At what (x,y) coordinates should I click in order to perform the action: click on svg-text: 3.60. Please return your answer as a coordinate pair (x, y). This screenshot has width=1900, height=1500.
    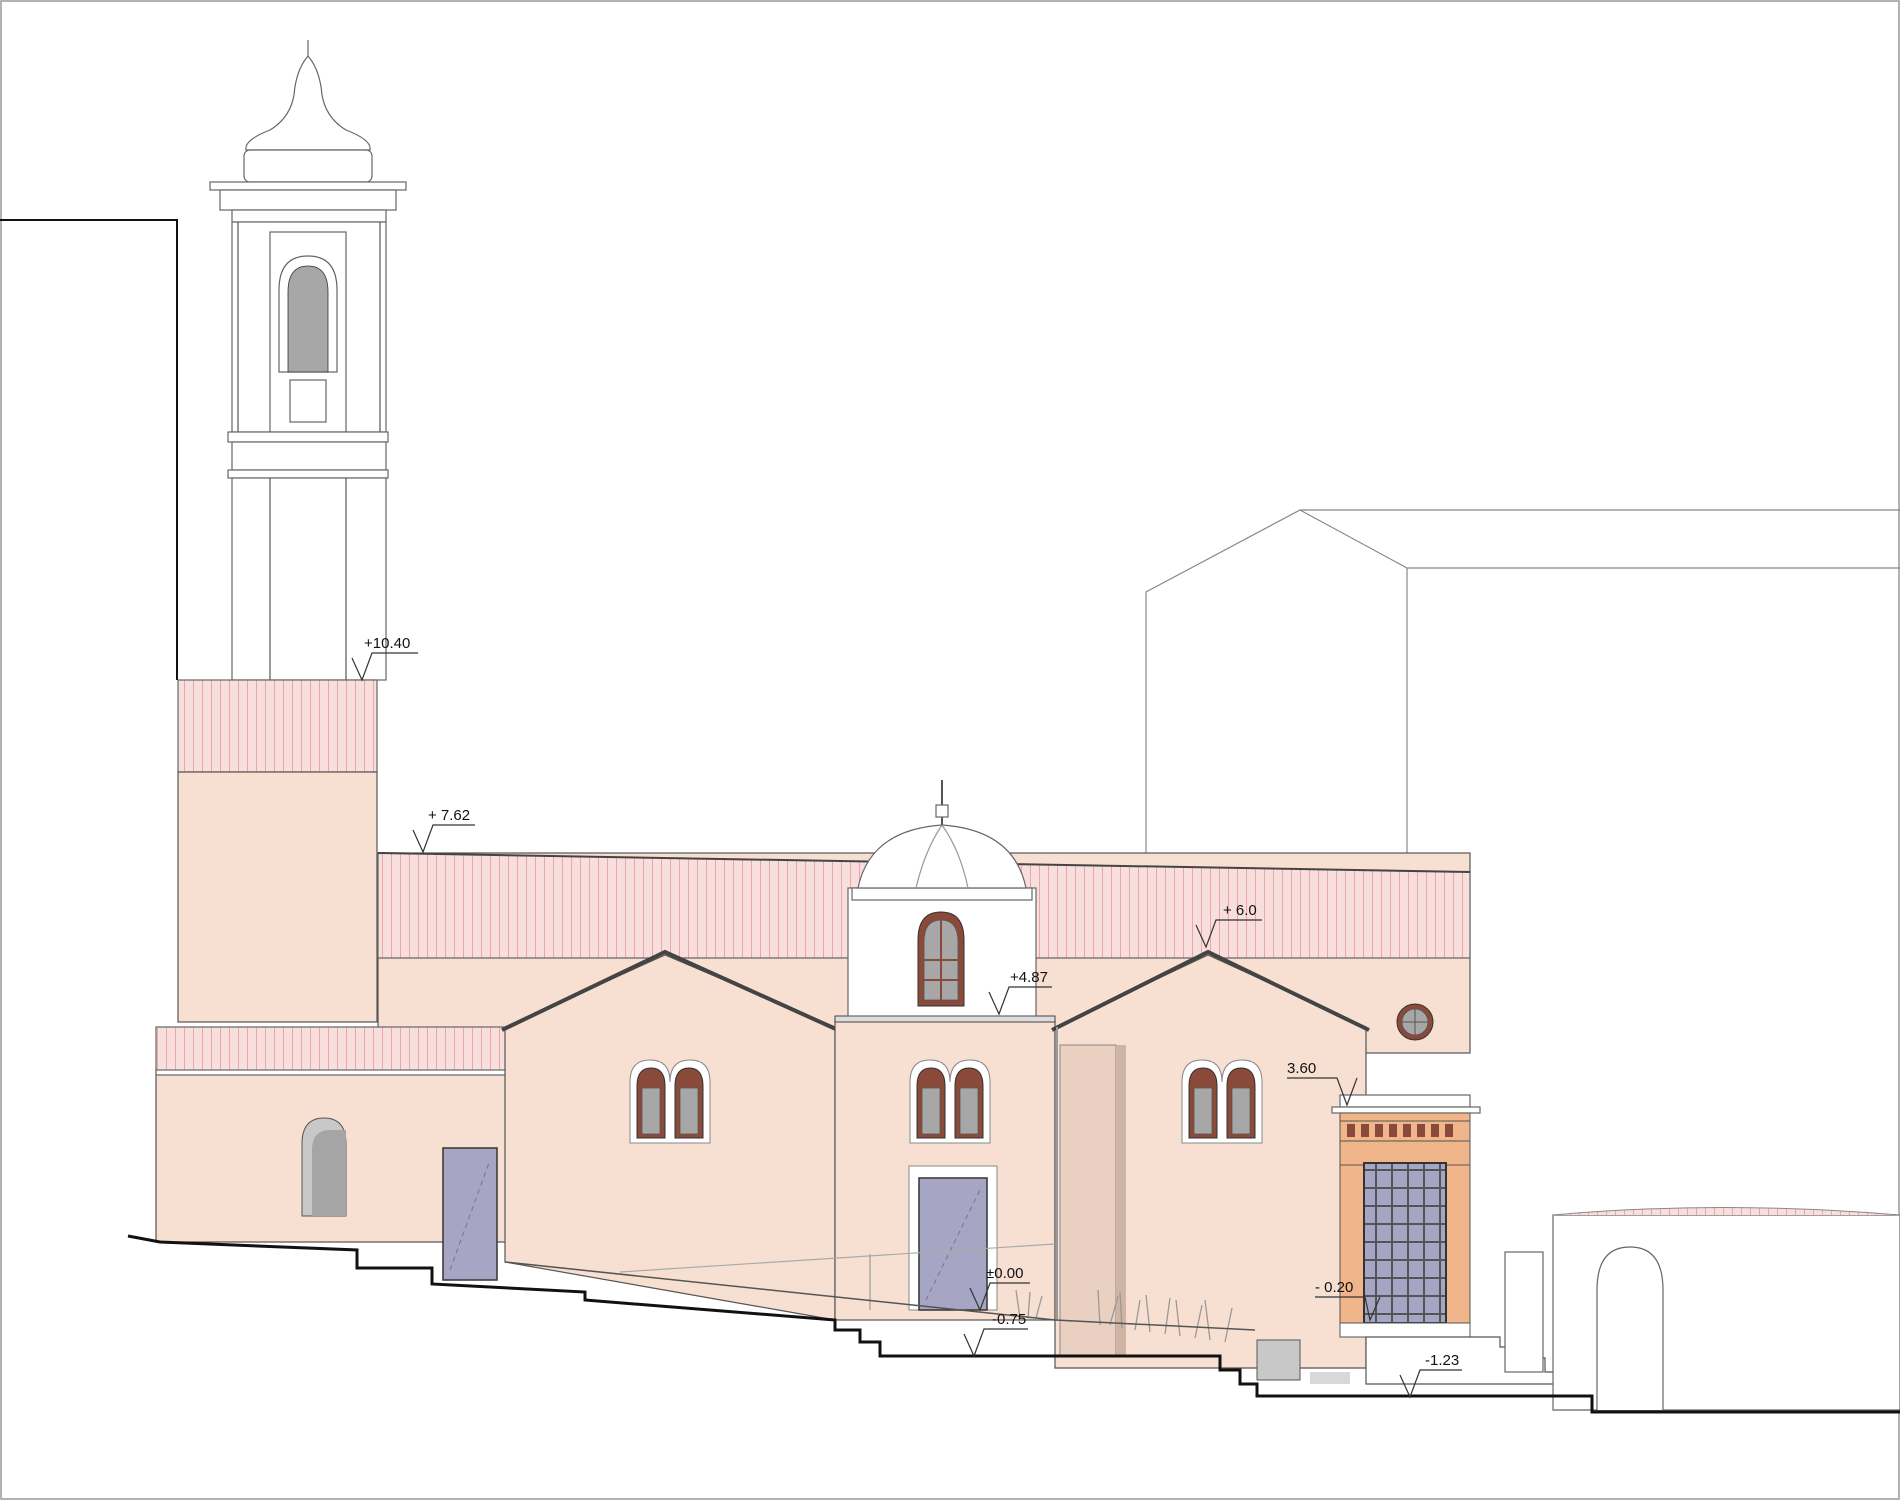
    Looking at the image, I should click on (1301, 1068).